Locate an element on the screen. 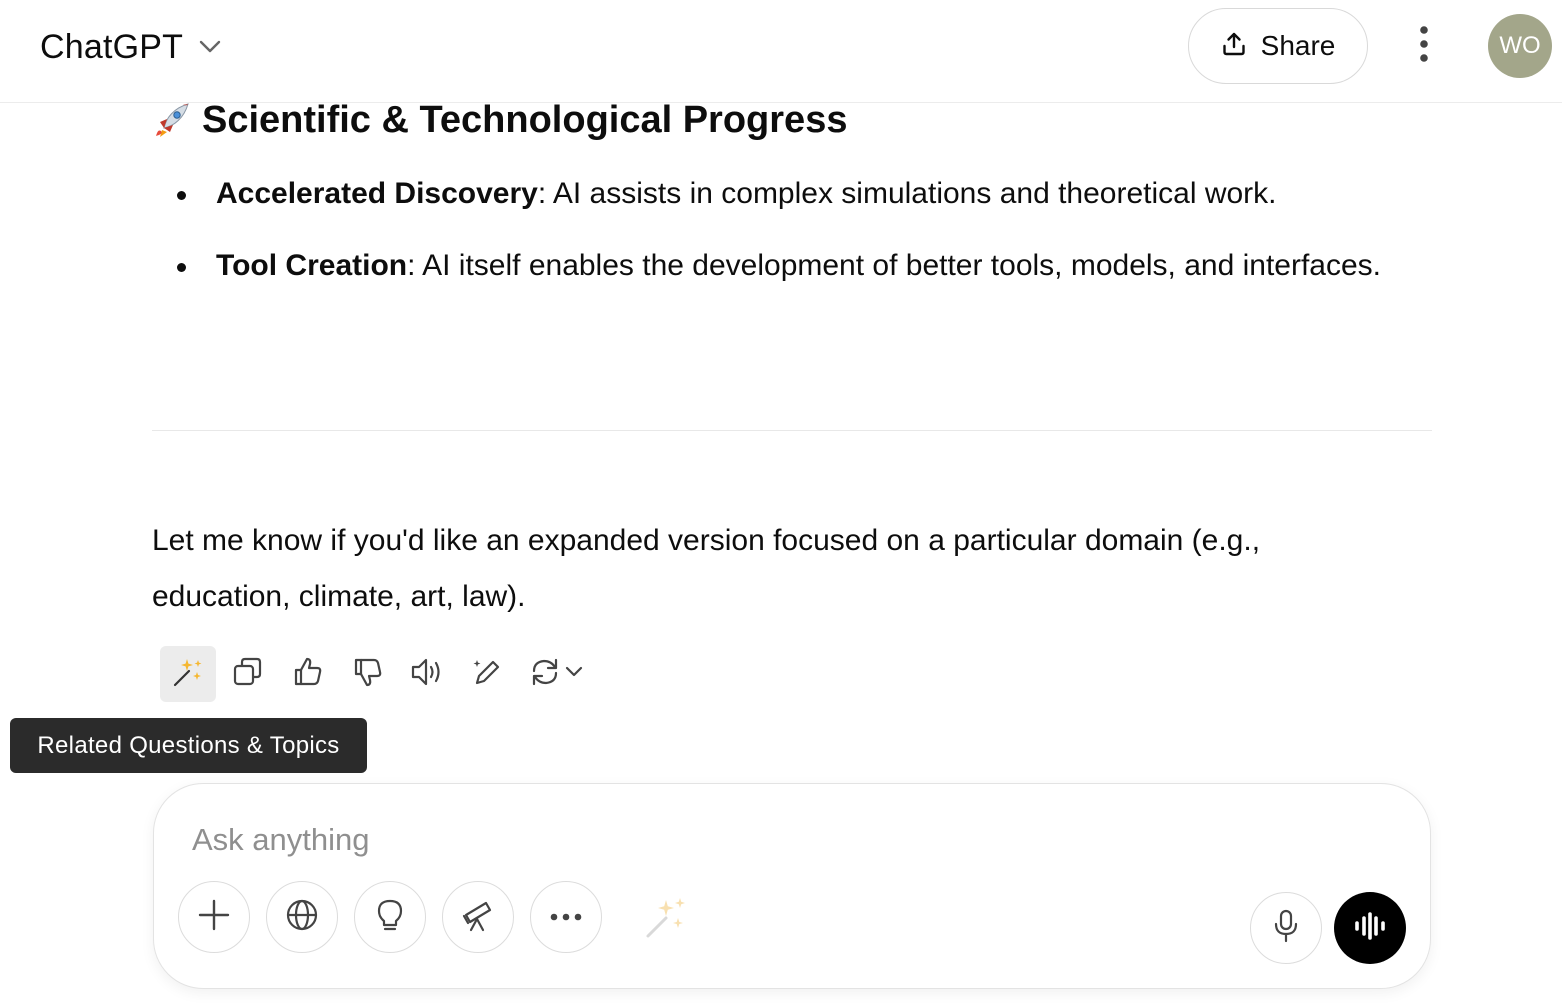 This screenshot has height=1006, width=1562. bullet-title: Accelerated Discovery is located at coordinates (377, 193).